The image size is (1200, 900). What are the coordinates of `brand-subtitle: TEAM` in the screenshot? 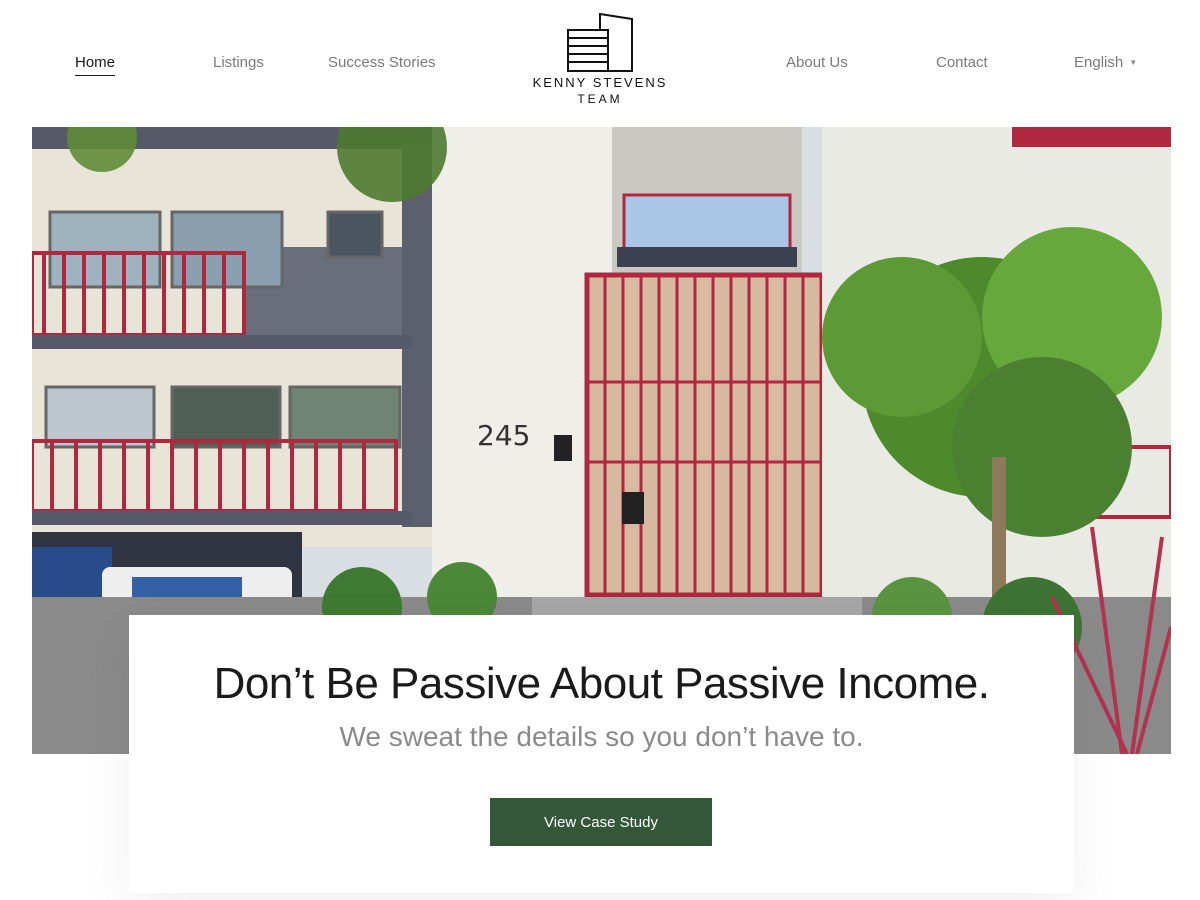 It's located at (600, 99).